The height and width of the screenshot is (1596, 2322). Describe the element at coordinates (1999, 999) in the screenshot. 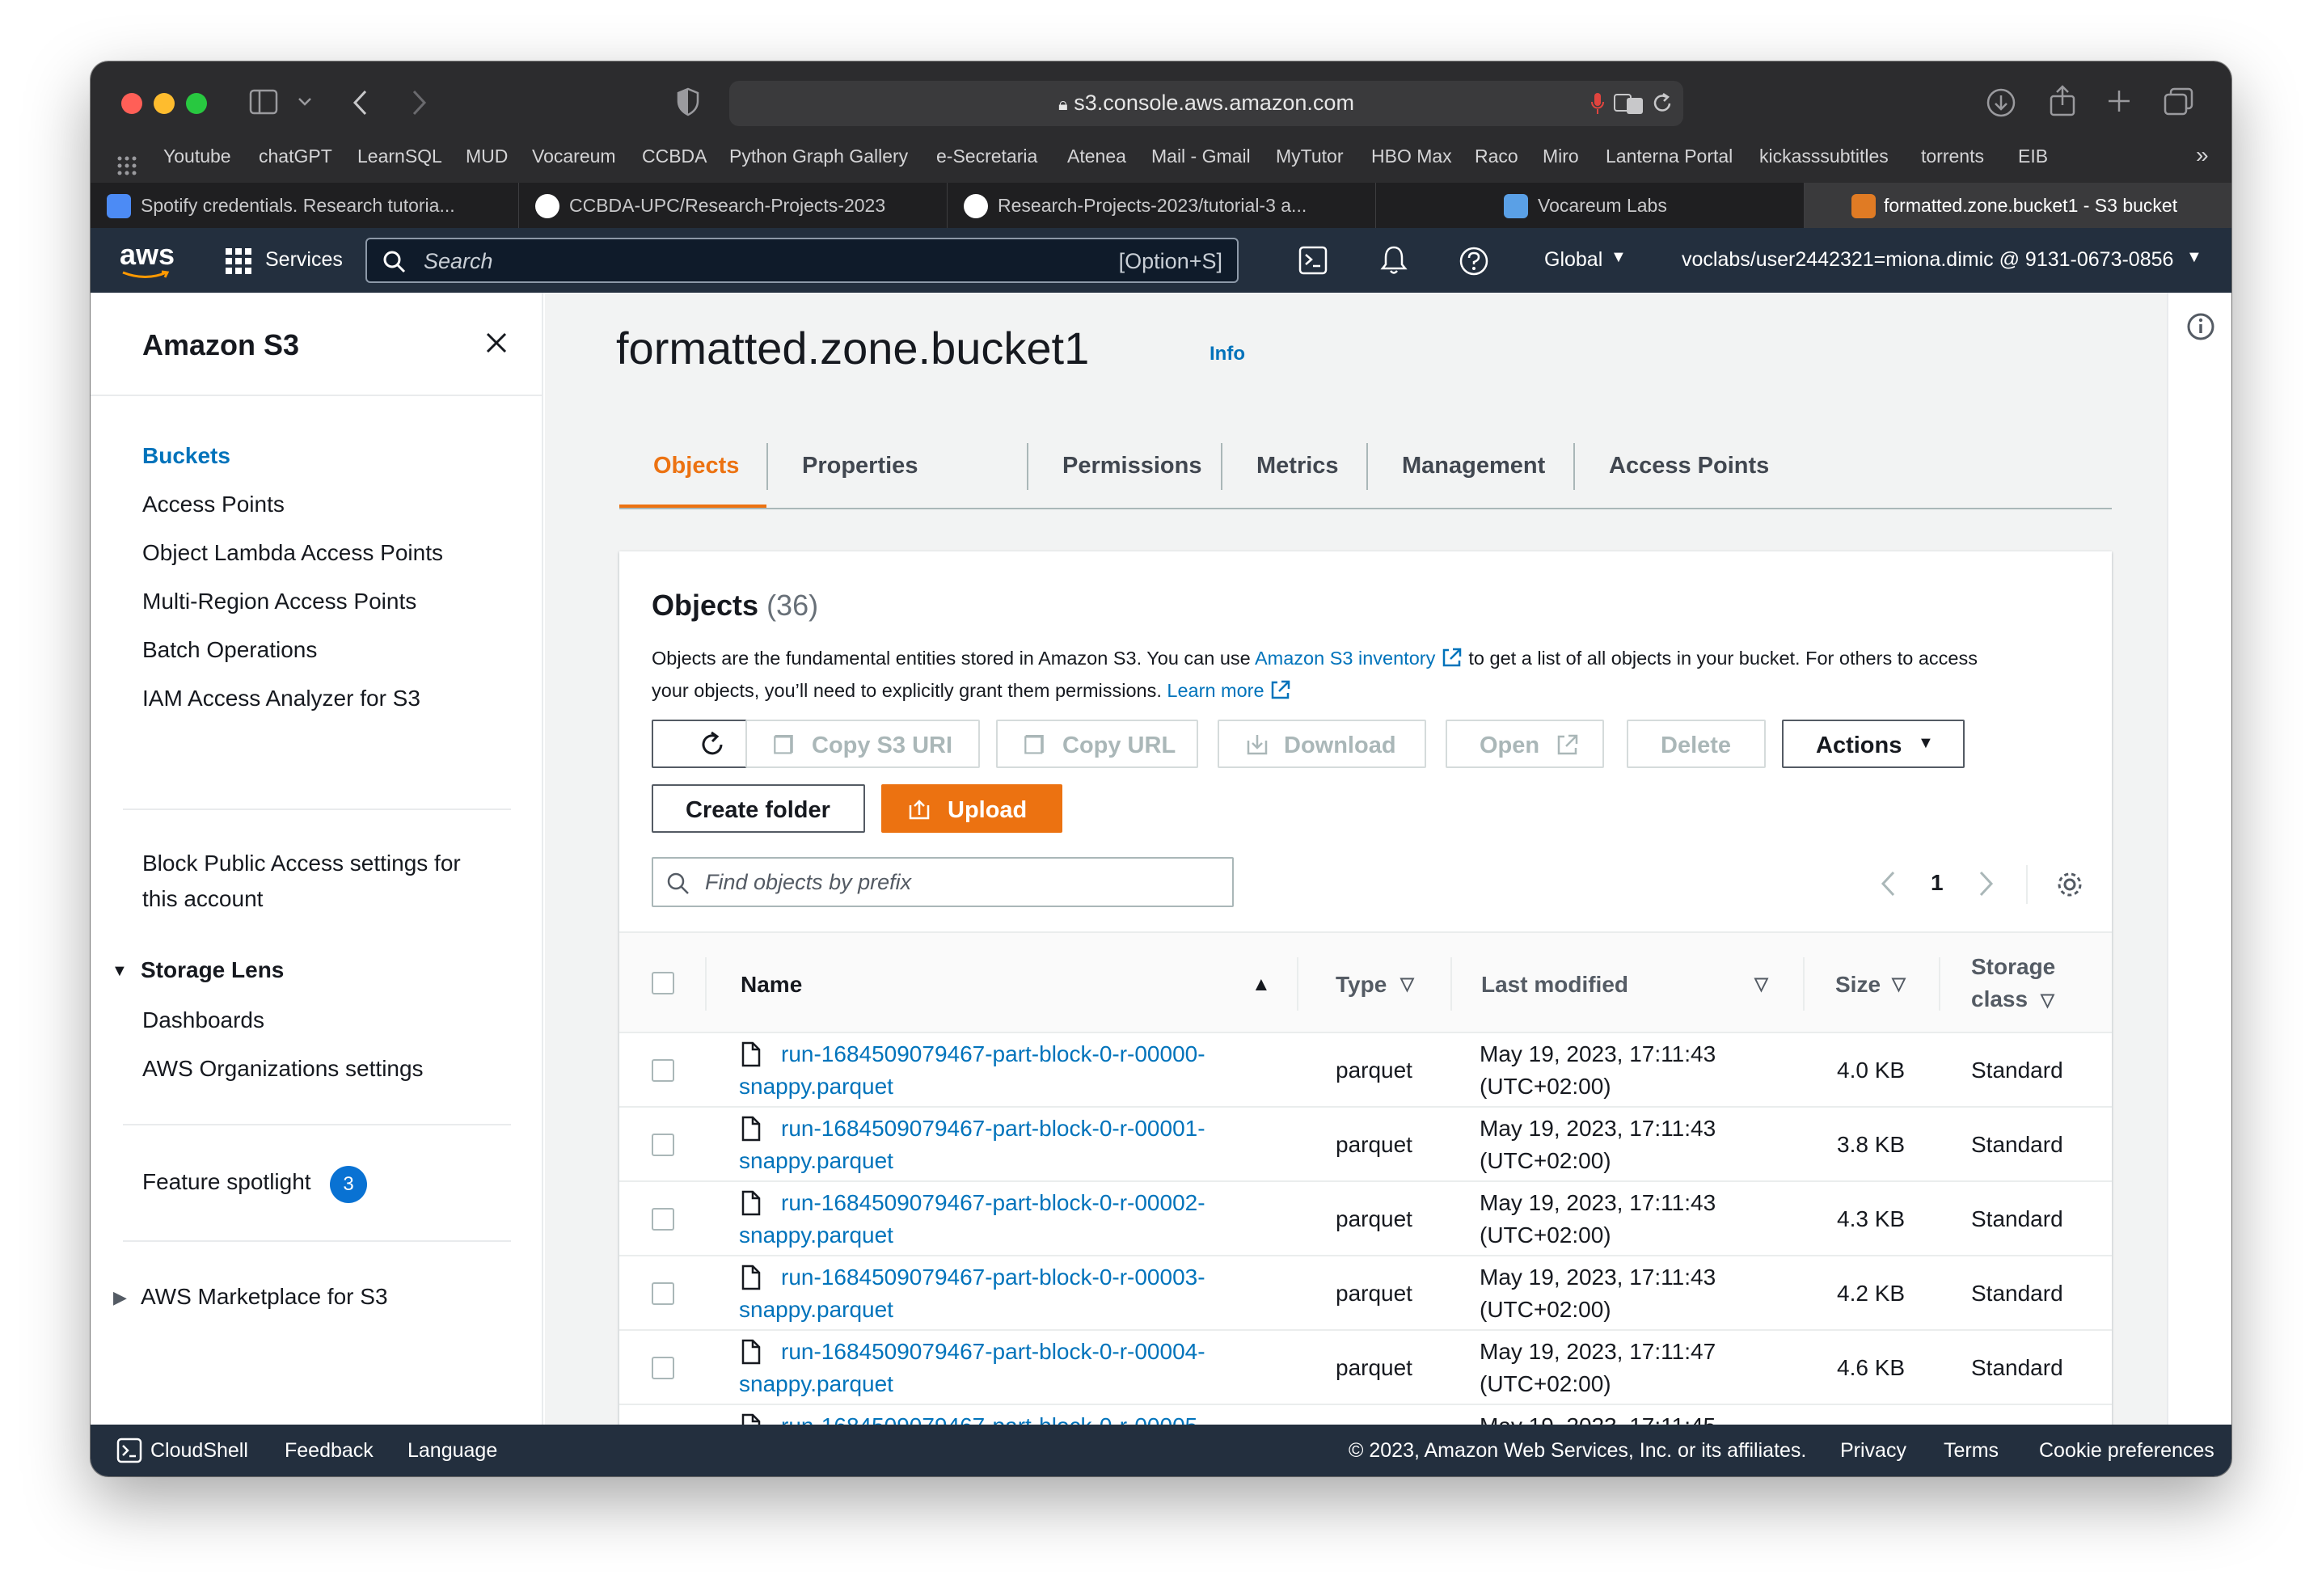

I see `column-storage-class-2: class` at that location.